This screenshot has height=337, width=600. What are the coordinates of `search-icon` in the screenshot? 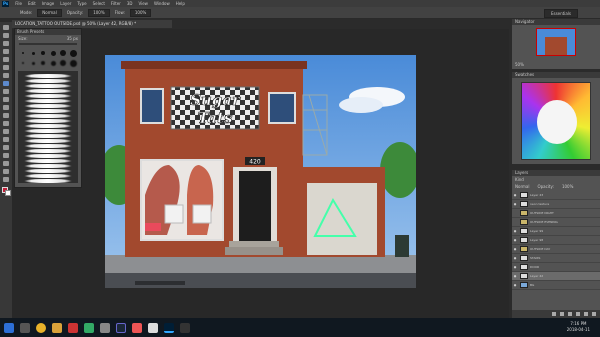 It's located at (25, 327).